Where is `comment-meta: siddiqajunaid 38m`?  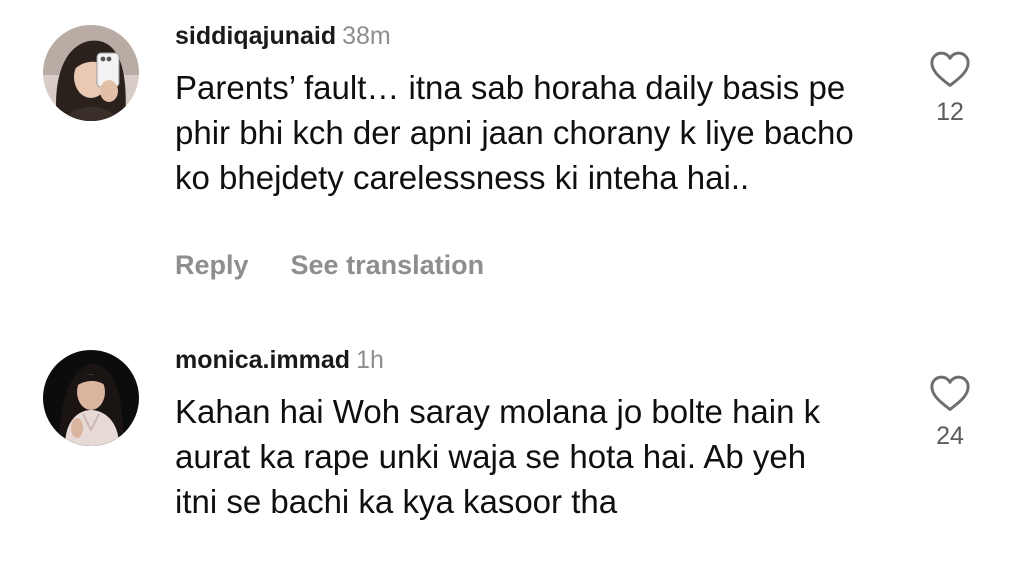 comment-meta: siddiqajunaid 38m is located at coordinates (283, 36).